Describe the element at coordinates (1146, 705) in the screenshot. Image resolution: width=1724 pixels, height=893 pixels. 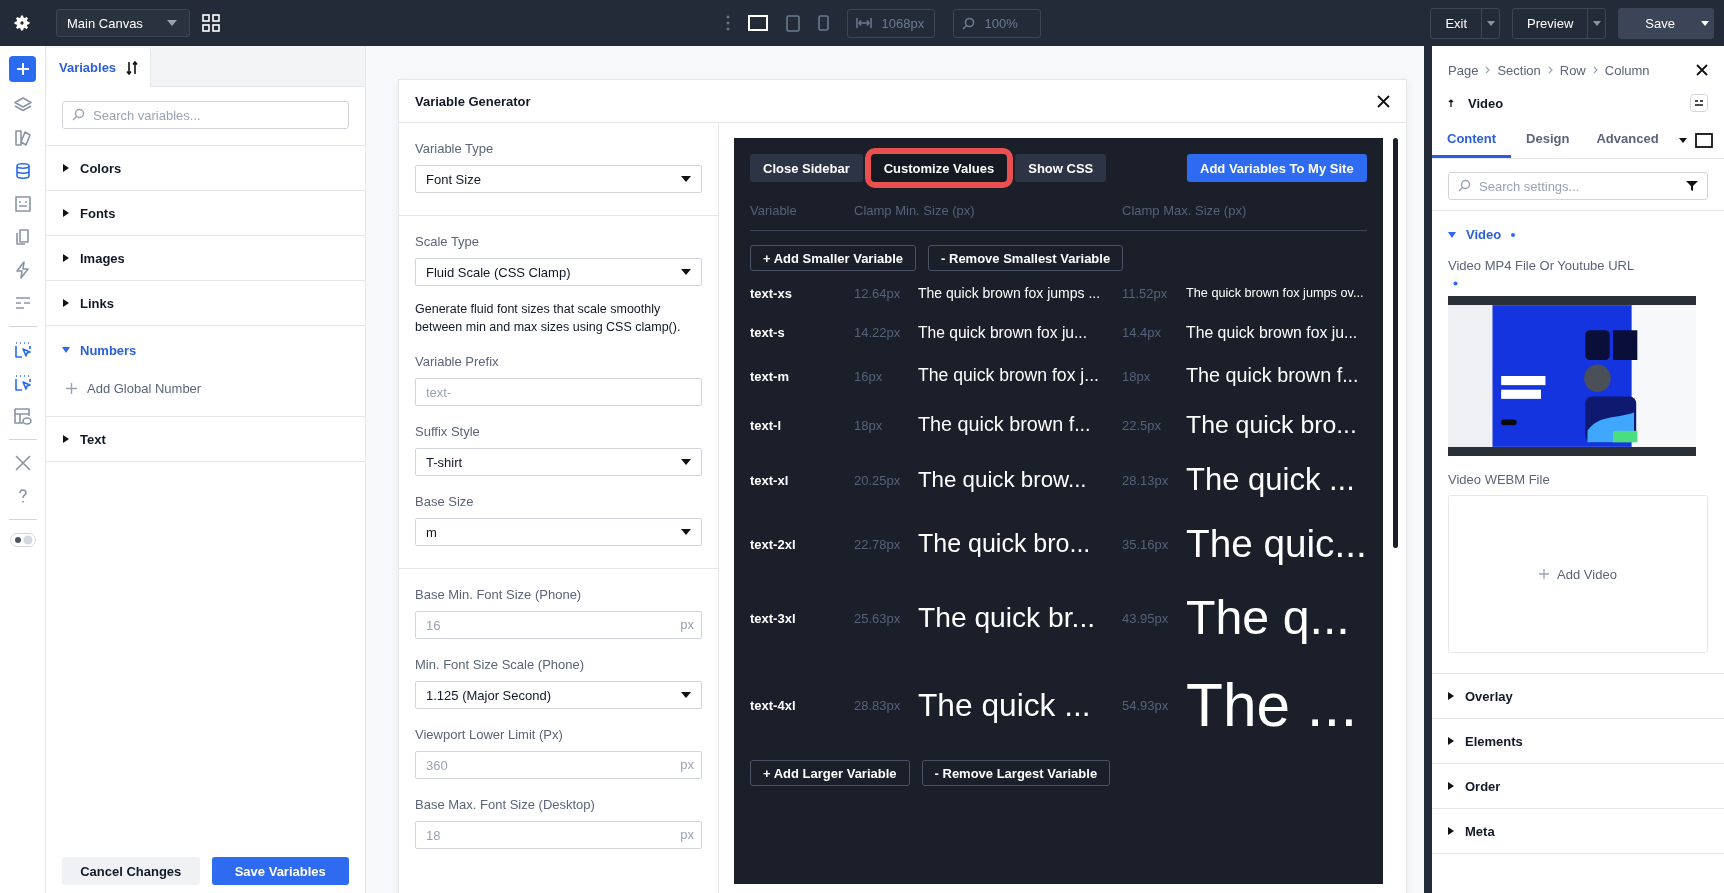
I see `max-size-value: 54.93px` at that location.